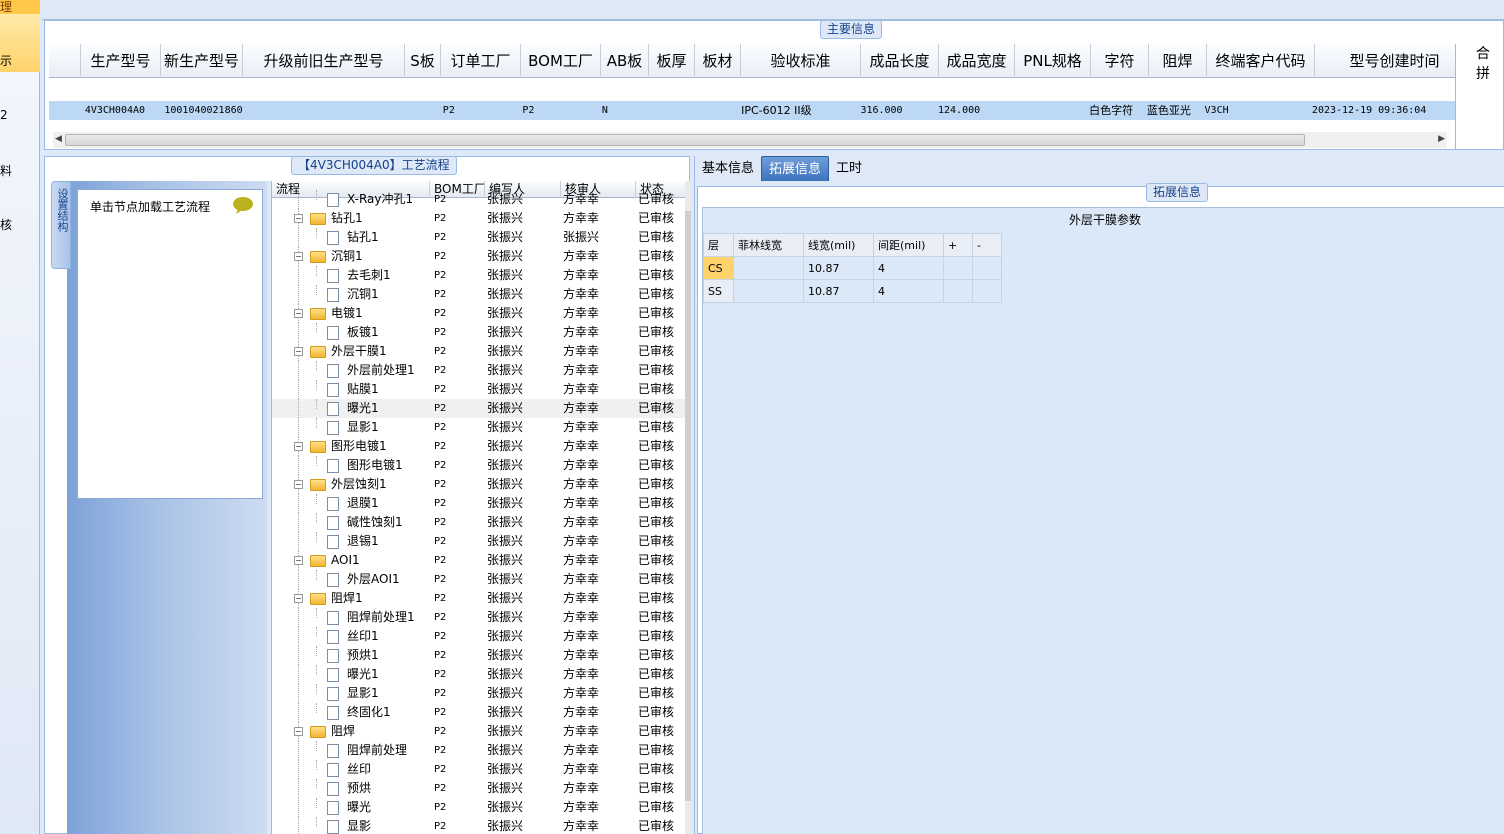 This screenshot has height=834, width=1504. What do you see at coordinates (351, 427) in the screenshot?
I see `tree-node: 显影1` at bounding box center [351, 427].